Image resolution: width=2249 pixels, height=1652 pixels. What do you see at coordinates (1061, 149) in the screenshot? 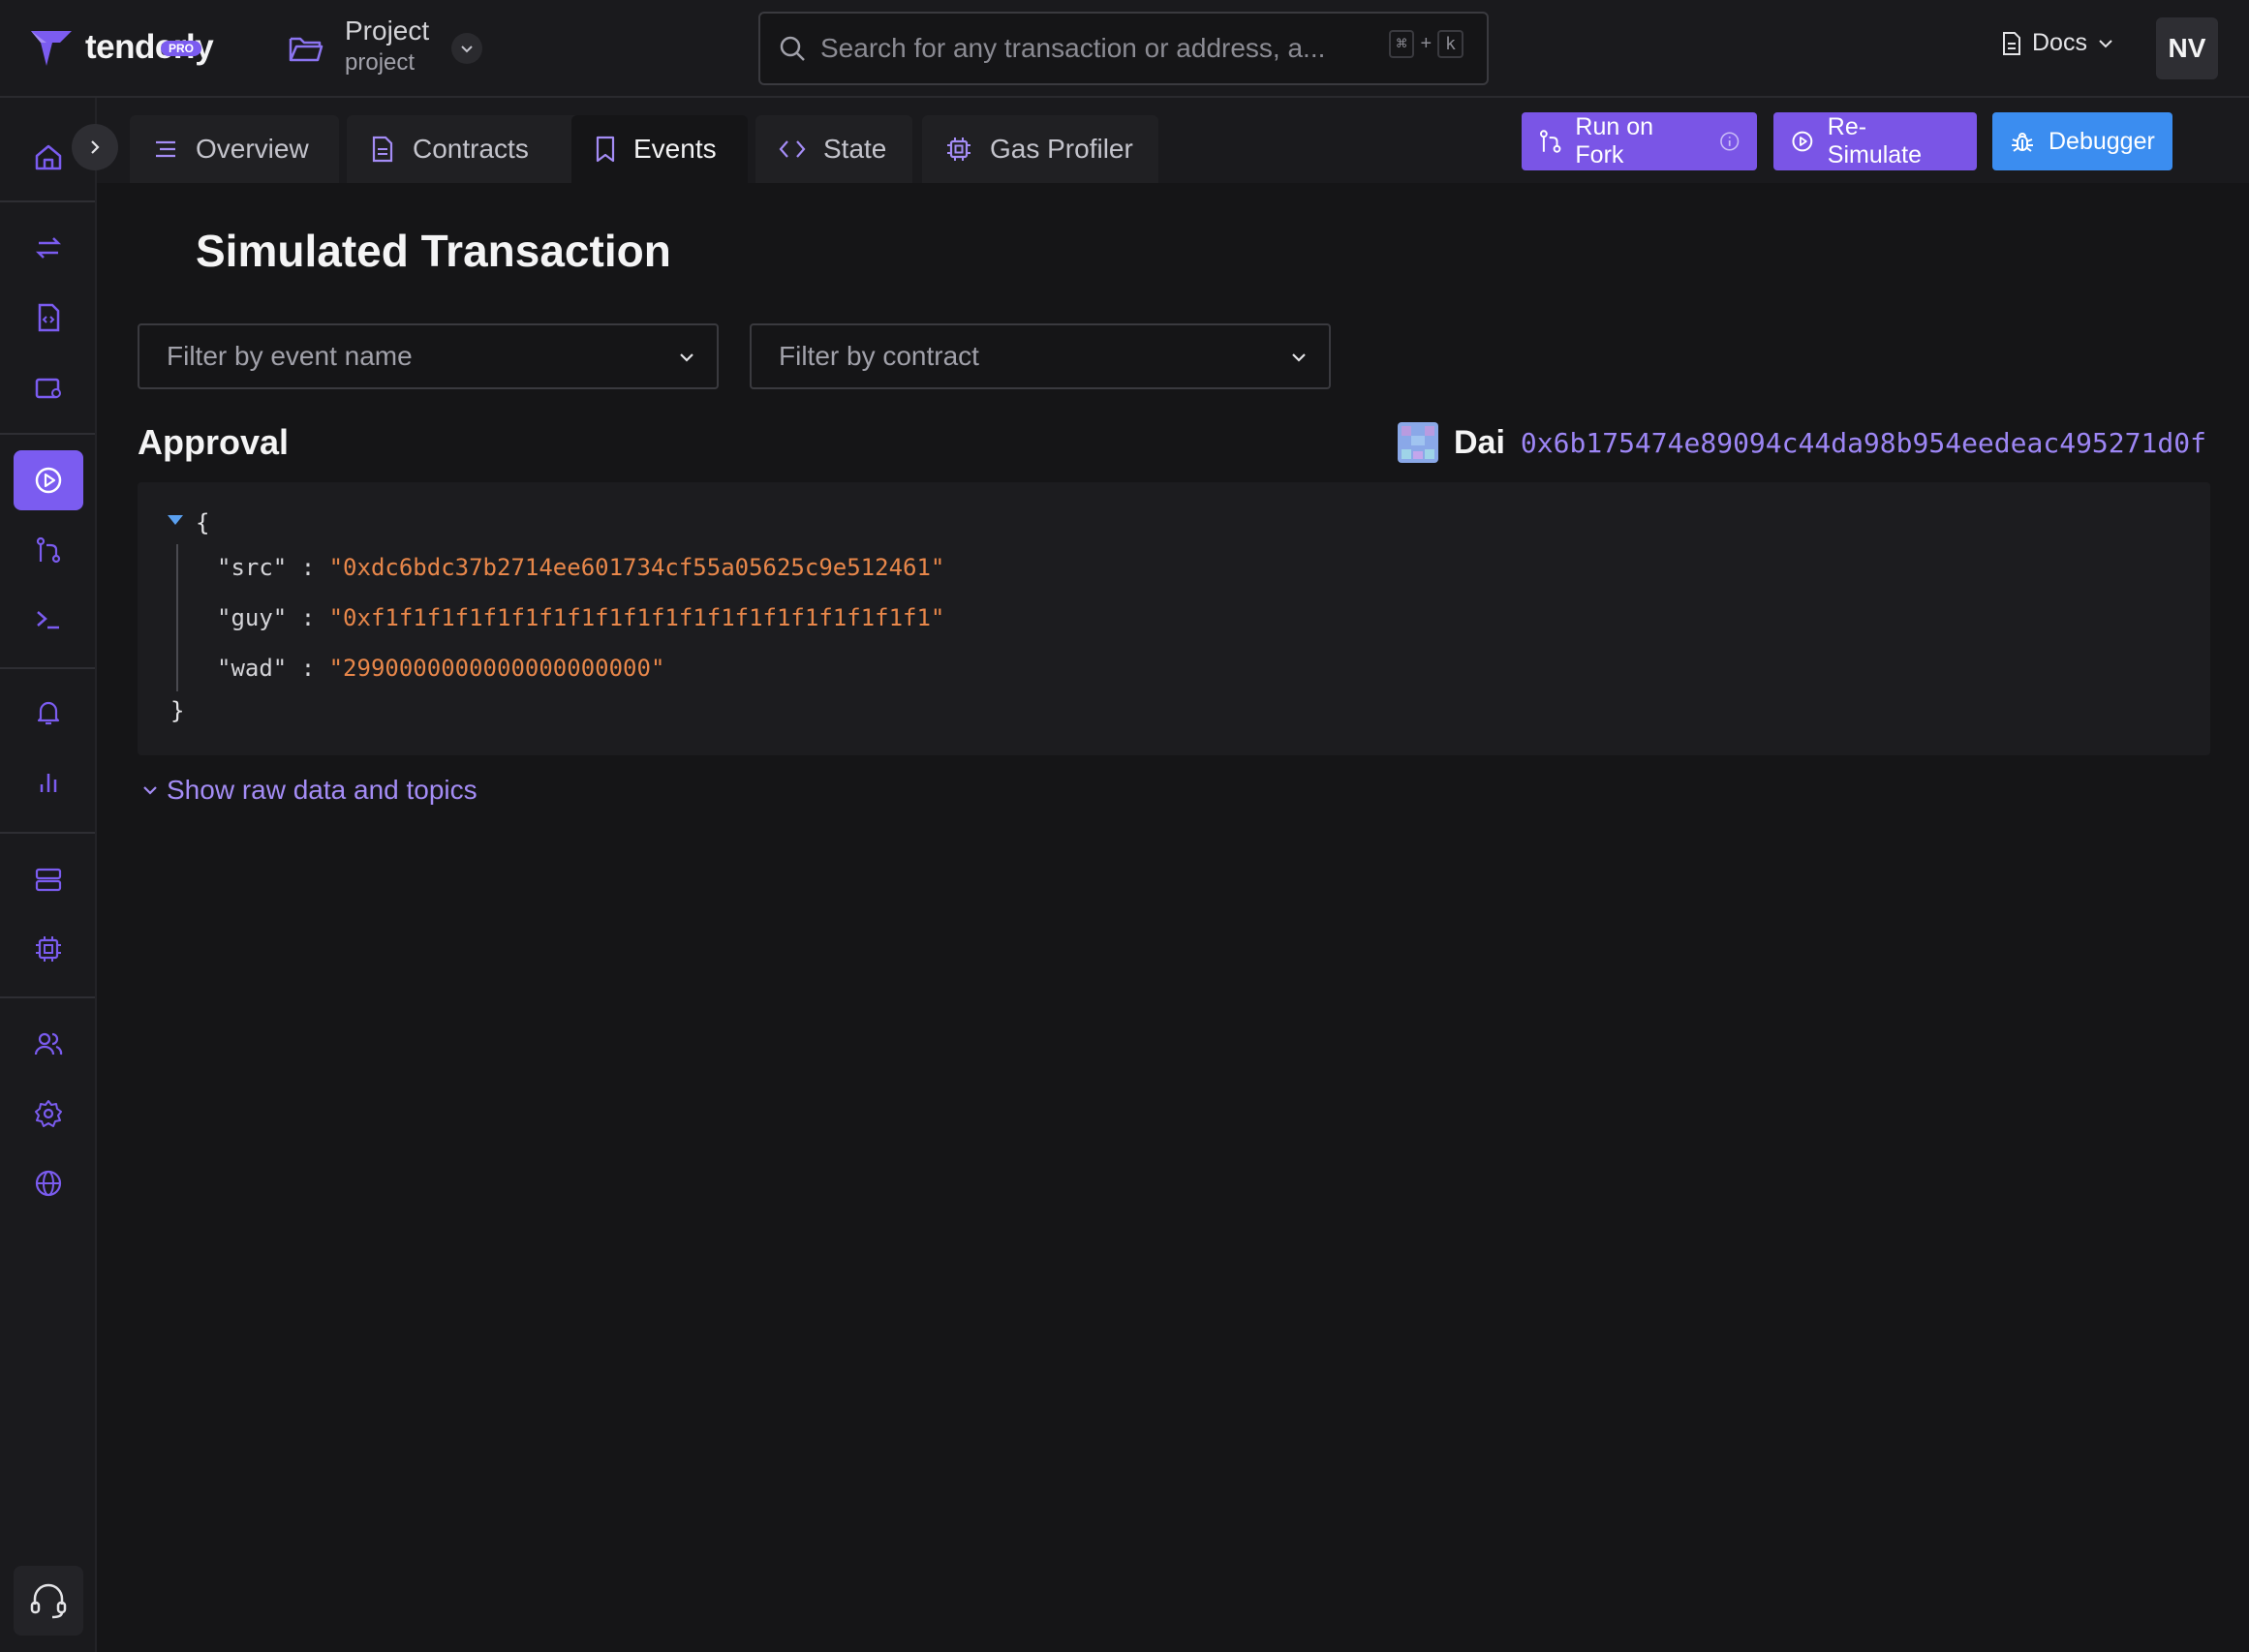
I see `tab-label: Gas Profiler` at bounding box center [1061, 149].